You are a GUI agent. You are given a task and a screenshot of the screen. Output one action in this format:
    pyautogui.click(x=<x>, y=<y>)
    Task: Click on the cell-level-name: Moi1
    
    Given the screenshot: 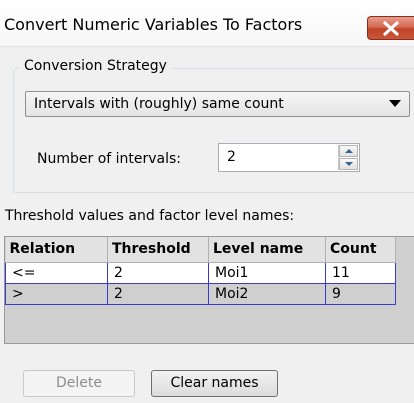 What is the action you would take?
    pyautogui.click(x=267, y=272)
    